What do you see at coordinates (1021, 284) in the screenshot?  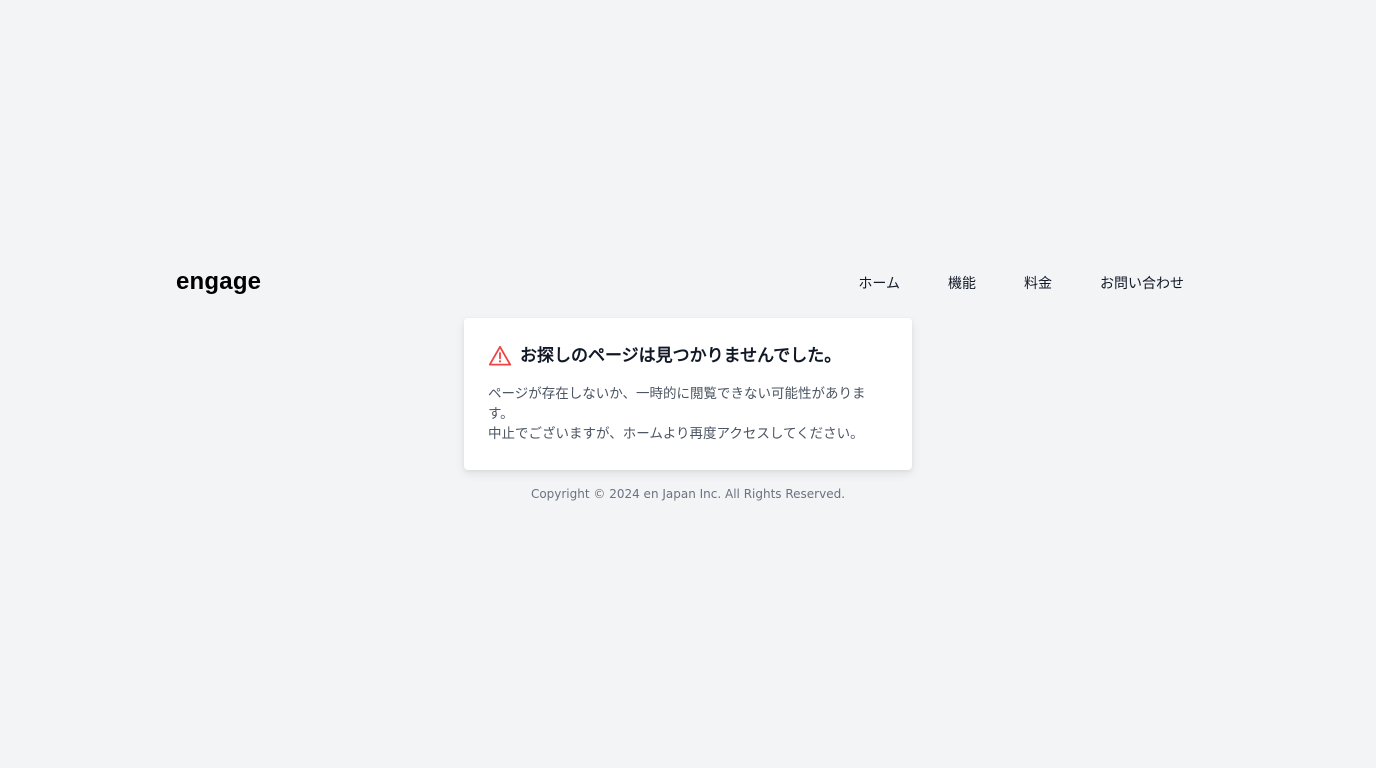 I see `main-nav: ホーム 機能 料金 お問い合わせ` at bounding box center [1021, 284].